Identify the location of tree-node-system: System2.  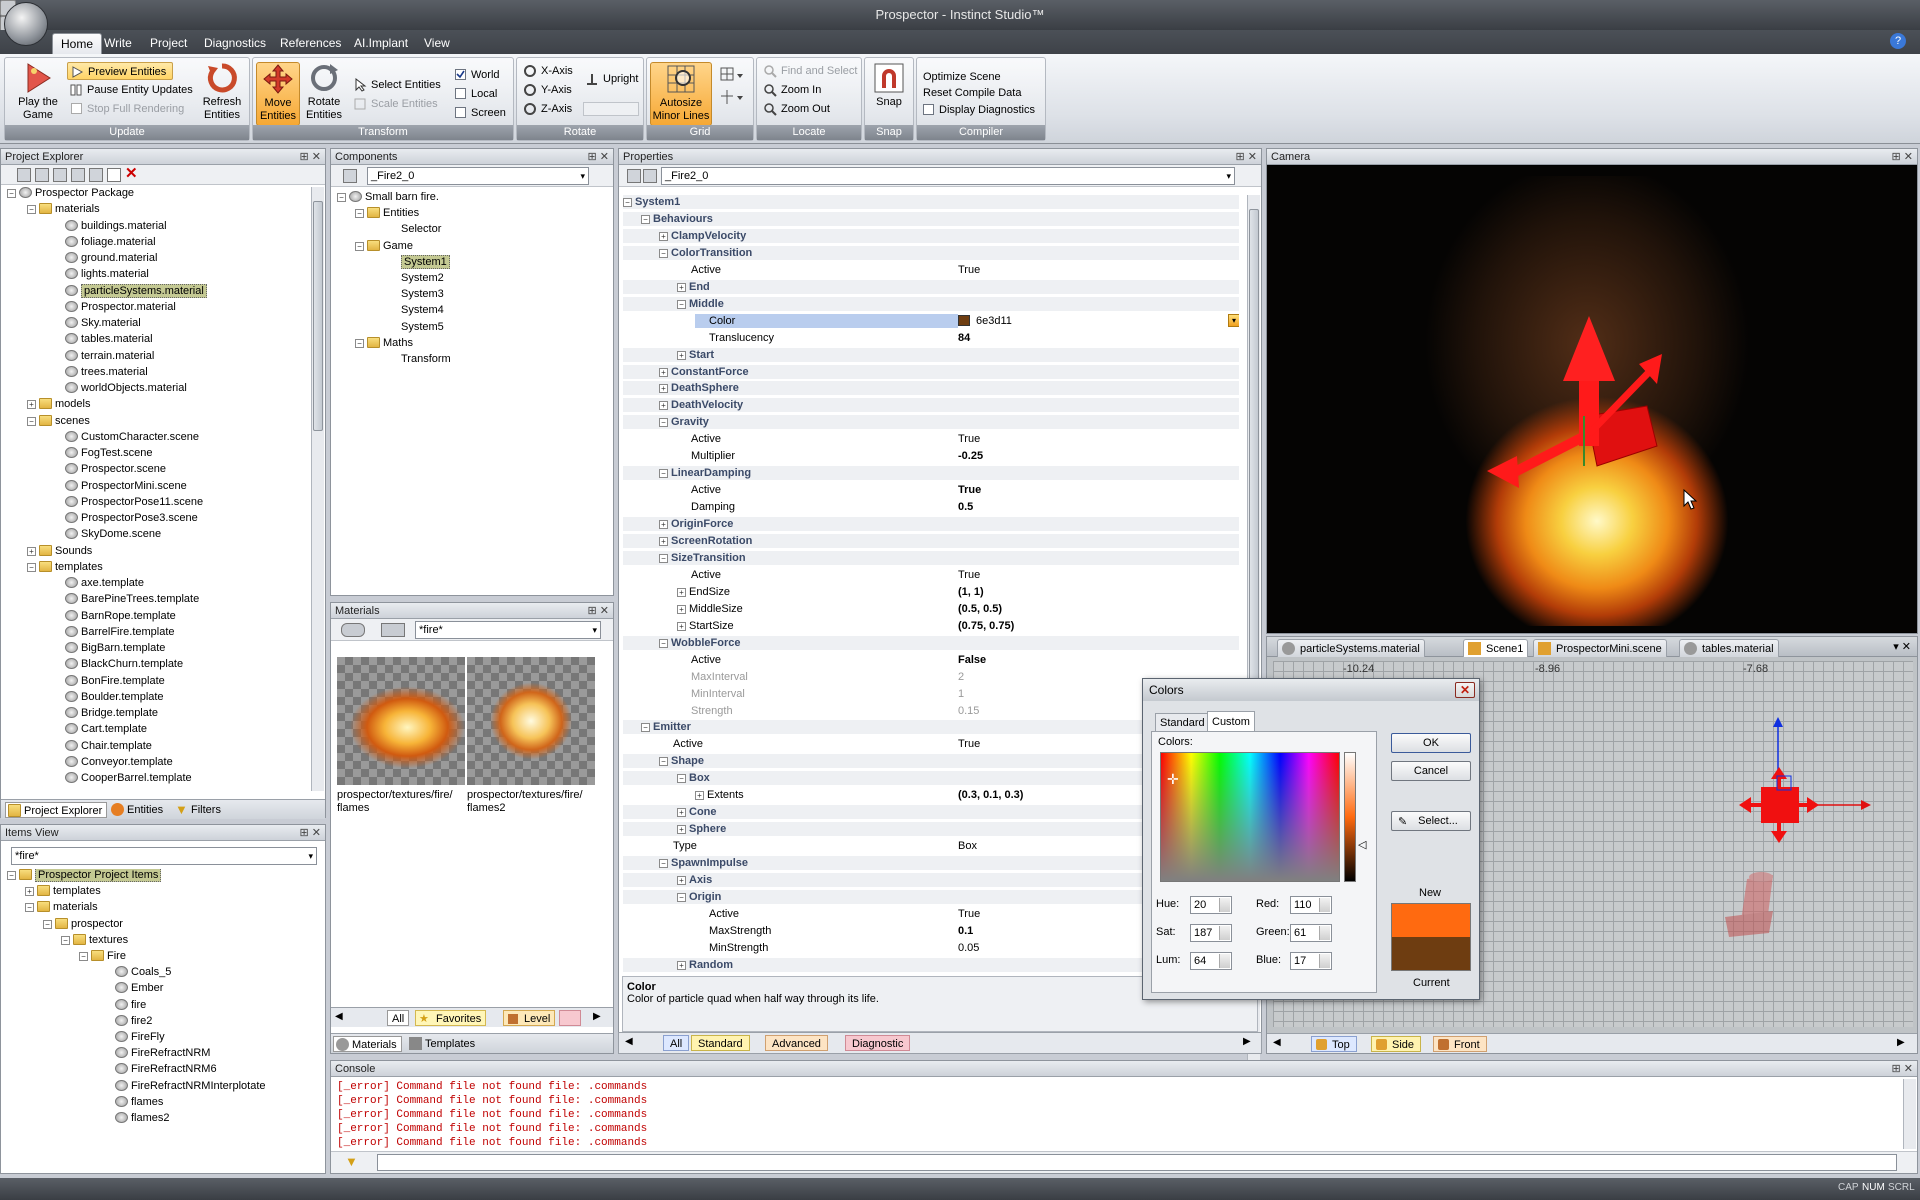
(408, 278).